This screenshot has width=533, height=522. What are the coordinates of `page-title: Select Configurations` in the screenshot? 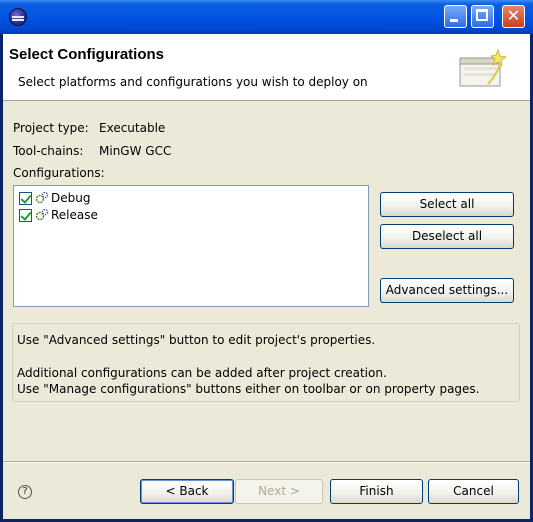 It's located at (87, 54).